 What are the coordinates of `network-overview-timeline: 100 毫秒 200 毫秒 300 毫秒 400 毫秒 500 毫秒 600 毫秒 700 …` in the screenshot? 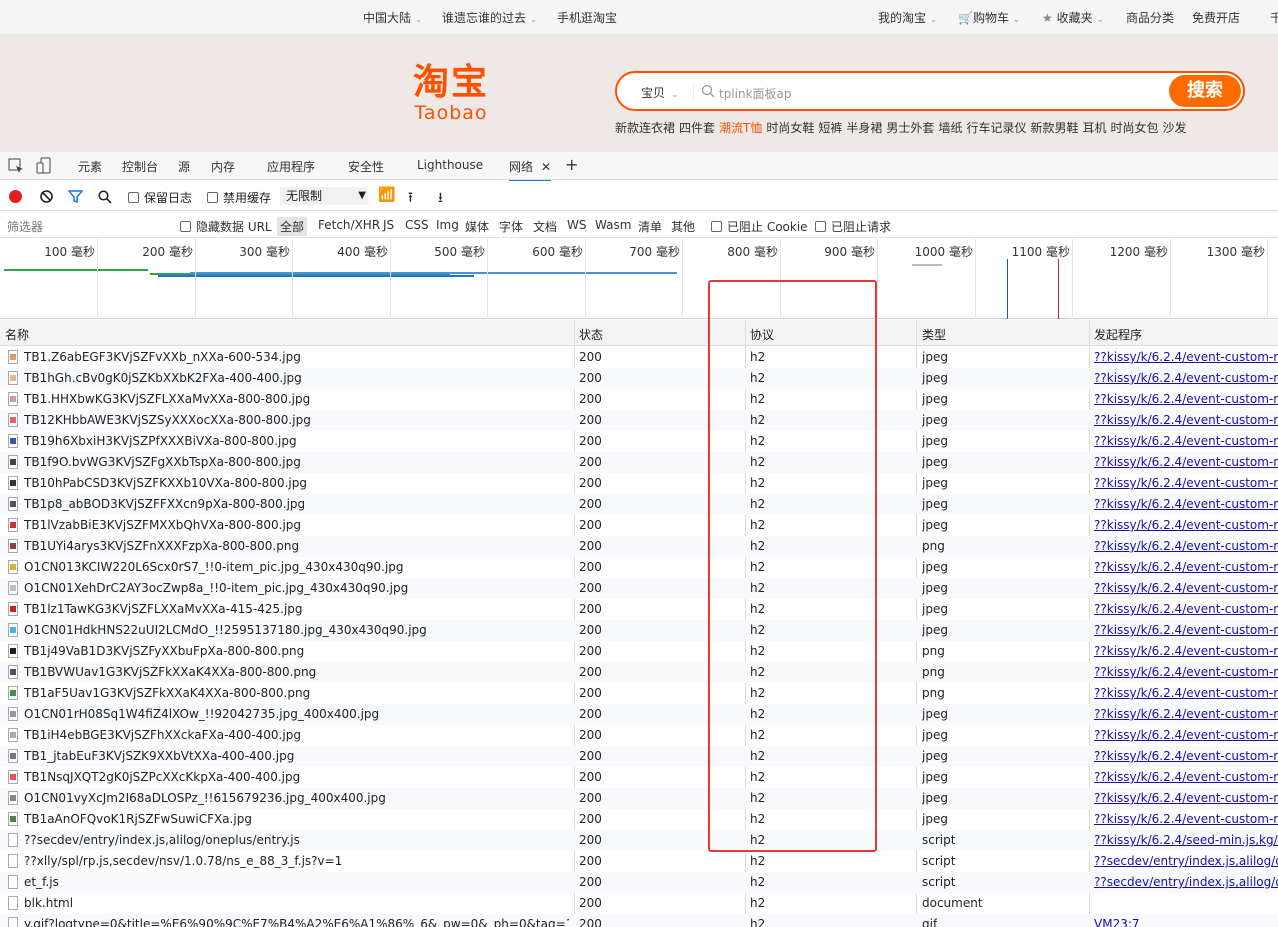 It's located at (639, 279).